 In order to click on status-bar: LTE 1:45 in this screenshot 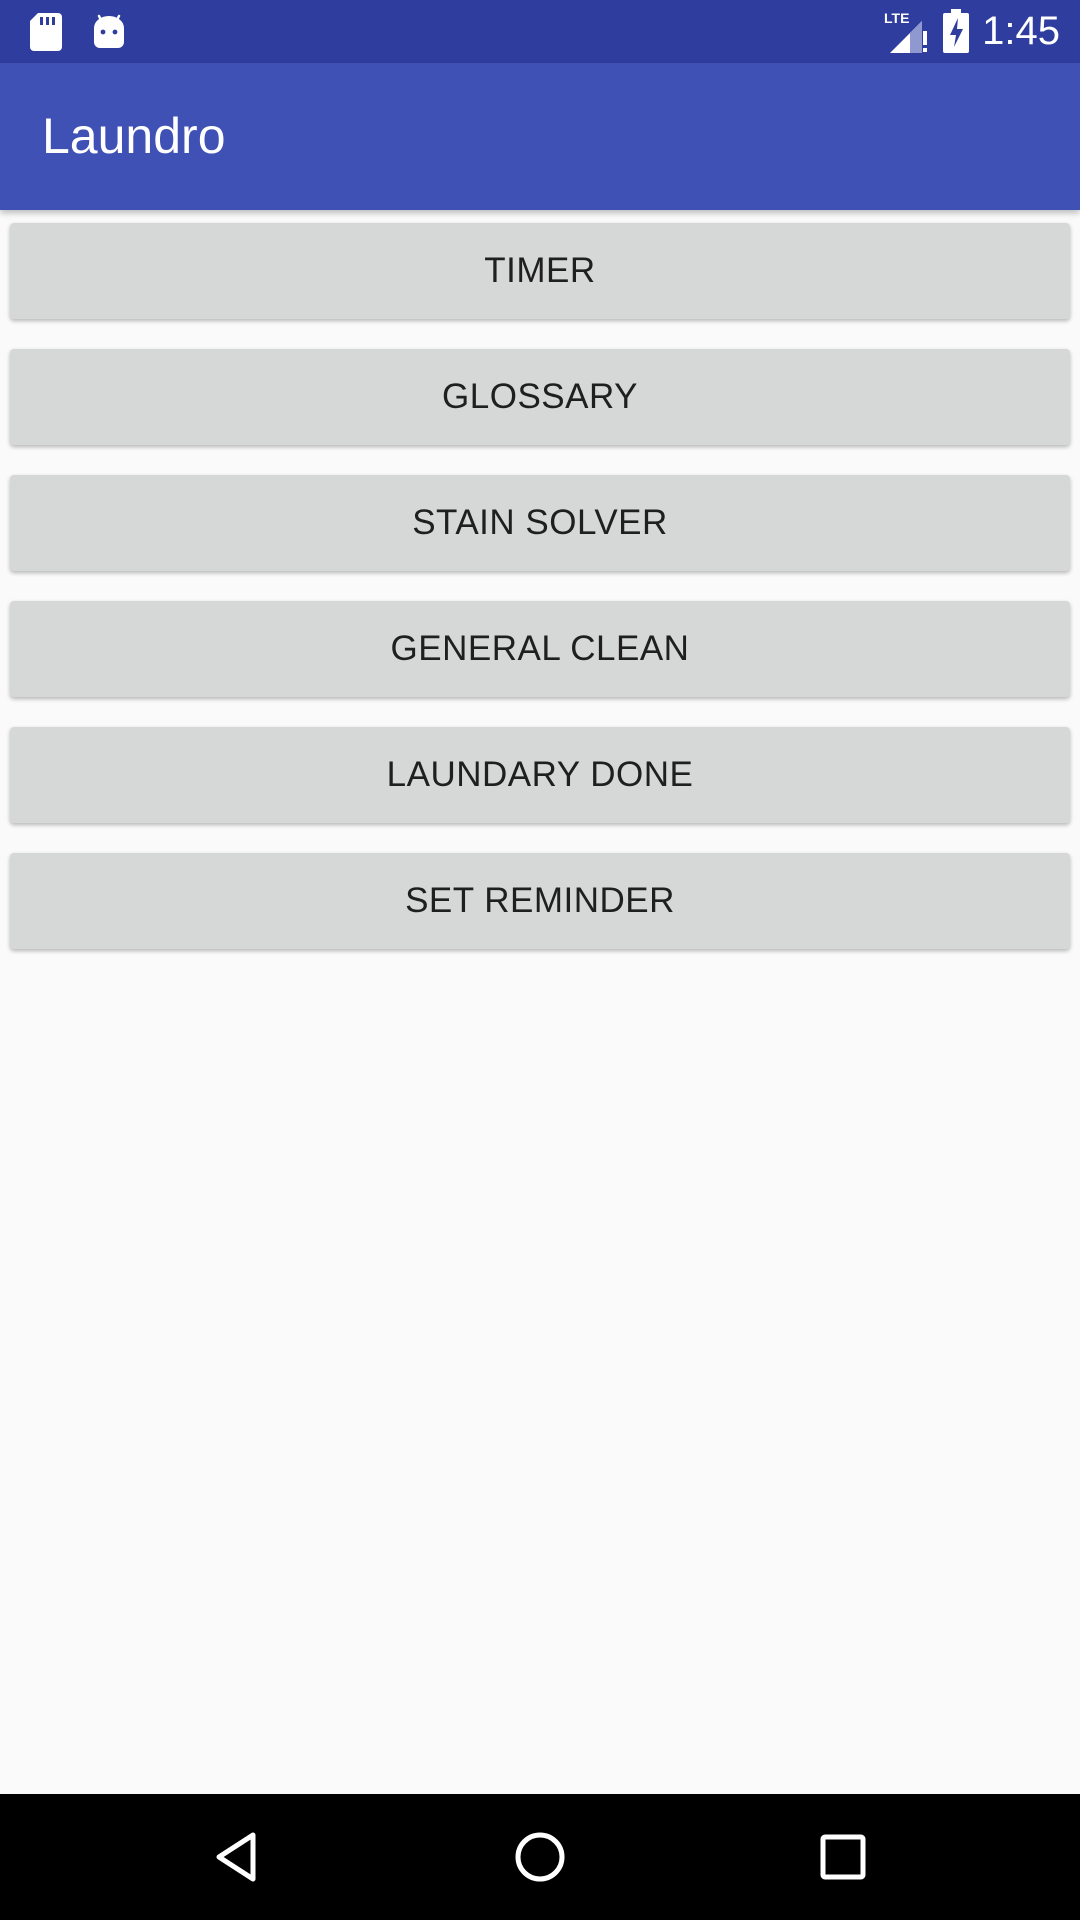, I will do `click(540, 31)`.